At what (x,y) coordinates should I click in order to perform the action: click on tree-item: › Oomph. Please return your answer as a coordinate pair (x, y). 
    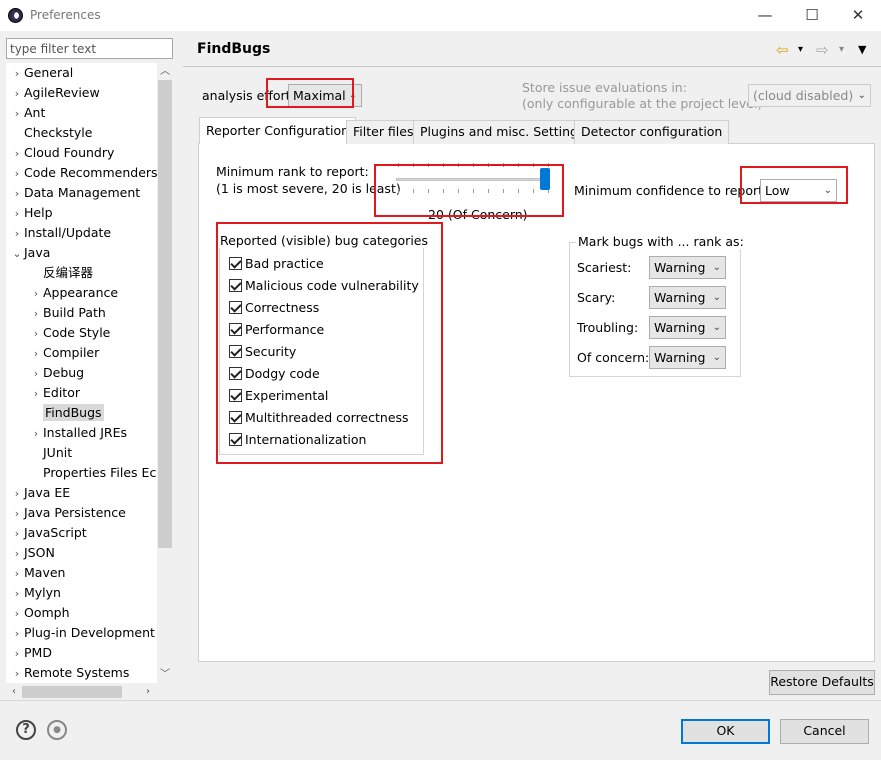
    Looking at the image, I should click on (40, 613).